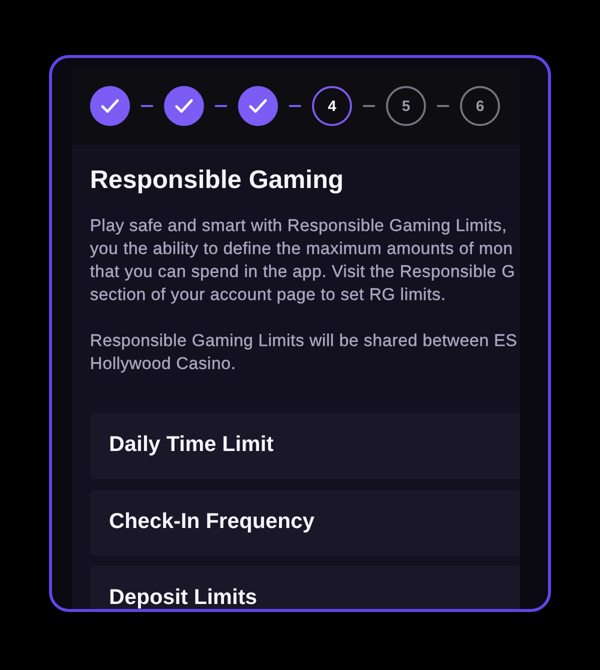 Image resolution: width=600 pixels, height=670 pixels. I want to click on limit-option-button: Deposit Limits, so click(305, 587).